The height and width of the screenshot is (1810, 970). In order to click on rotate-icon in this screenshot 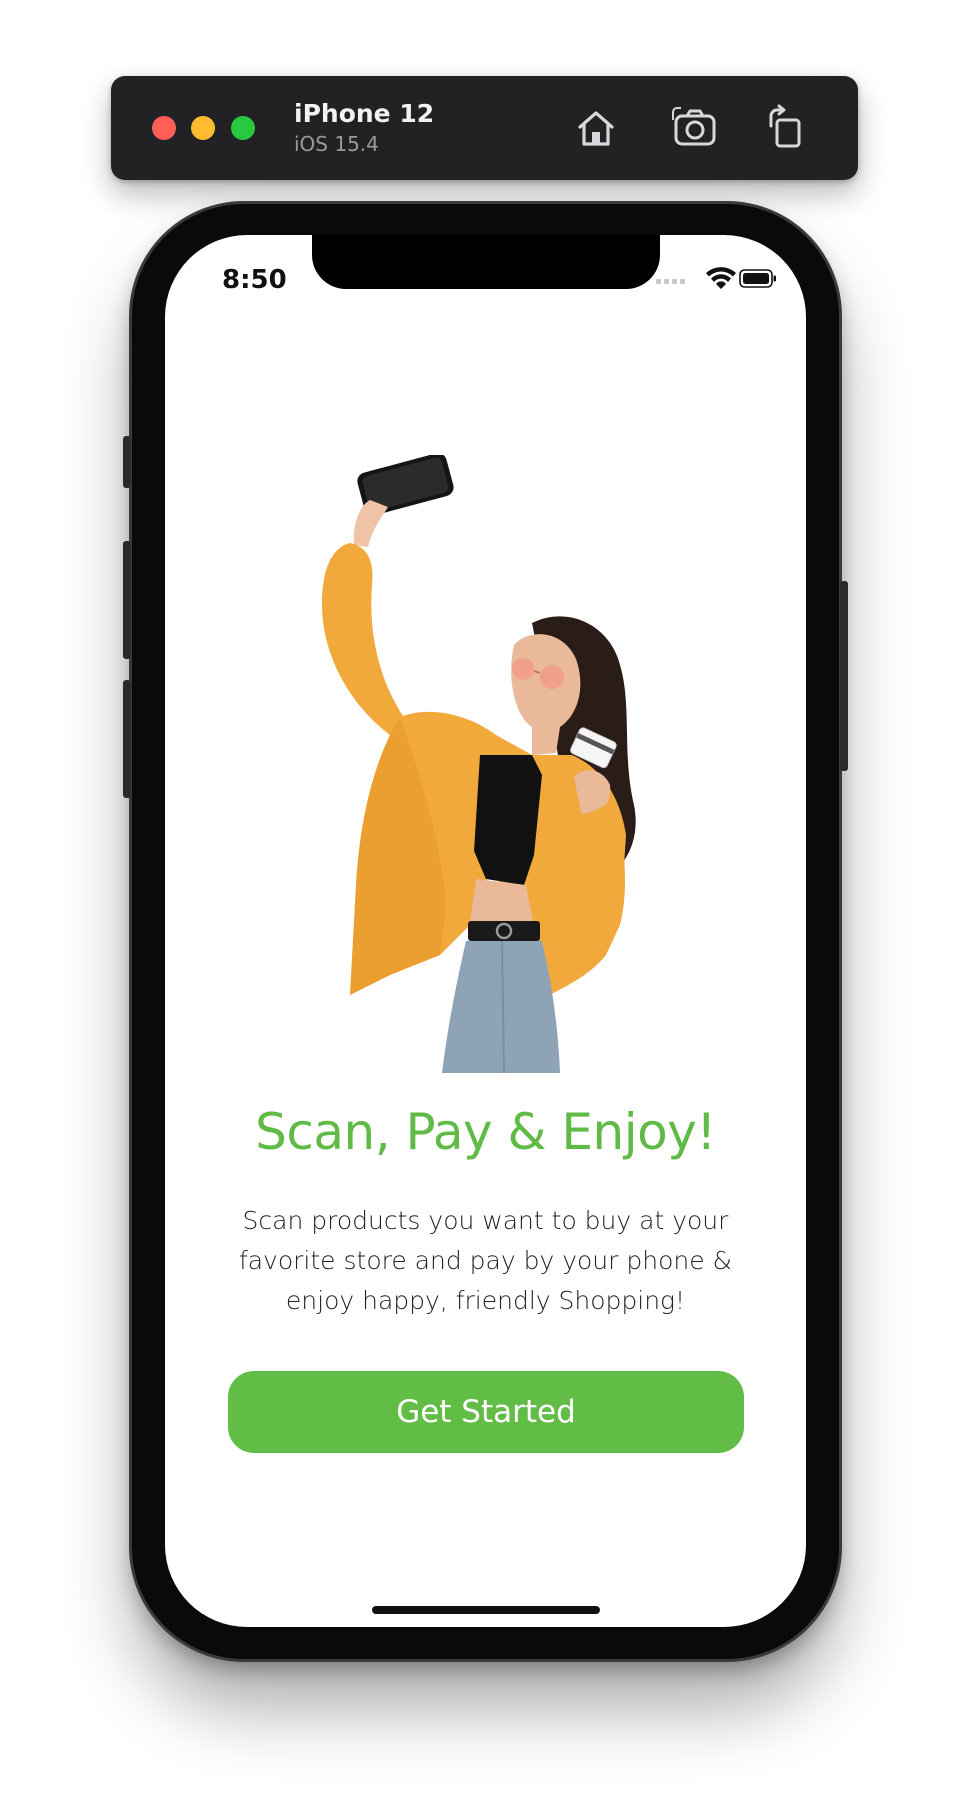, I will do `click(785, 128)`.